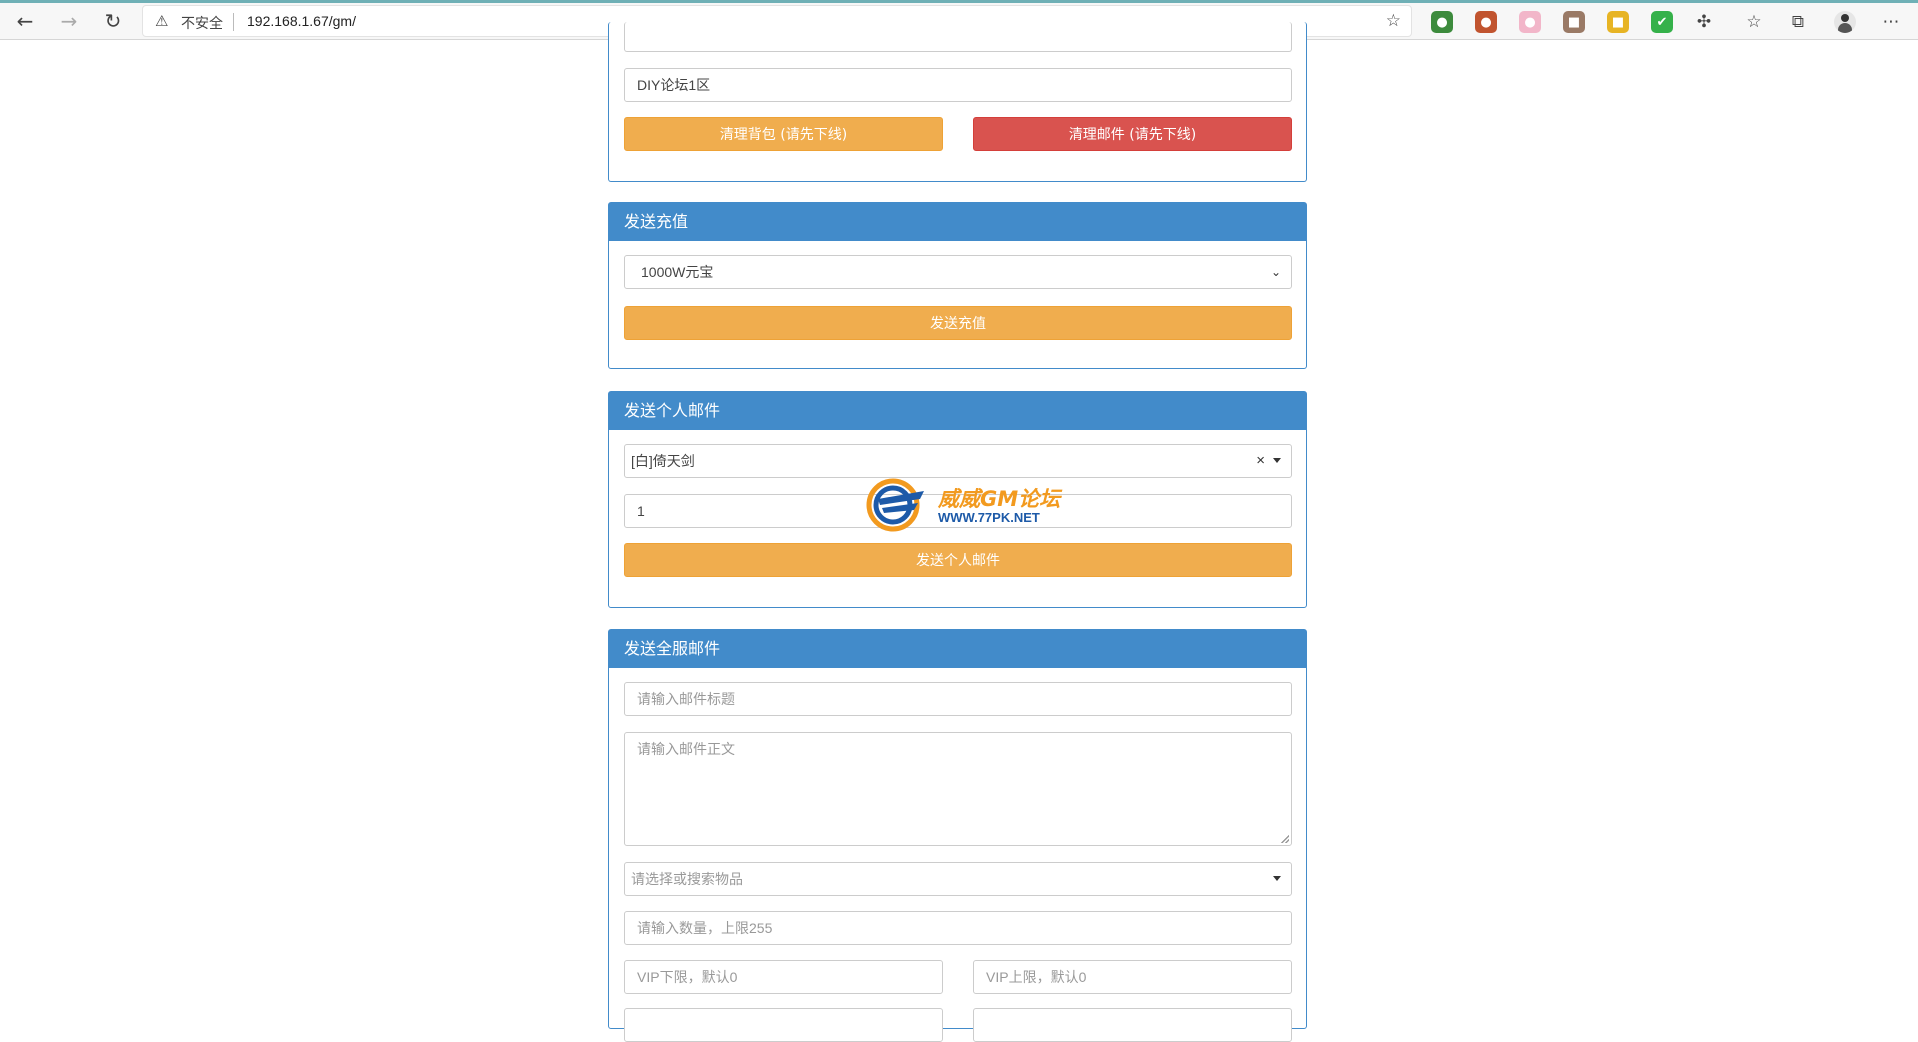 This screenshot has height=1042, width=1918. I want to click on collections-icon: ⧉, so click(1798, 22).